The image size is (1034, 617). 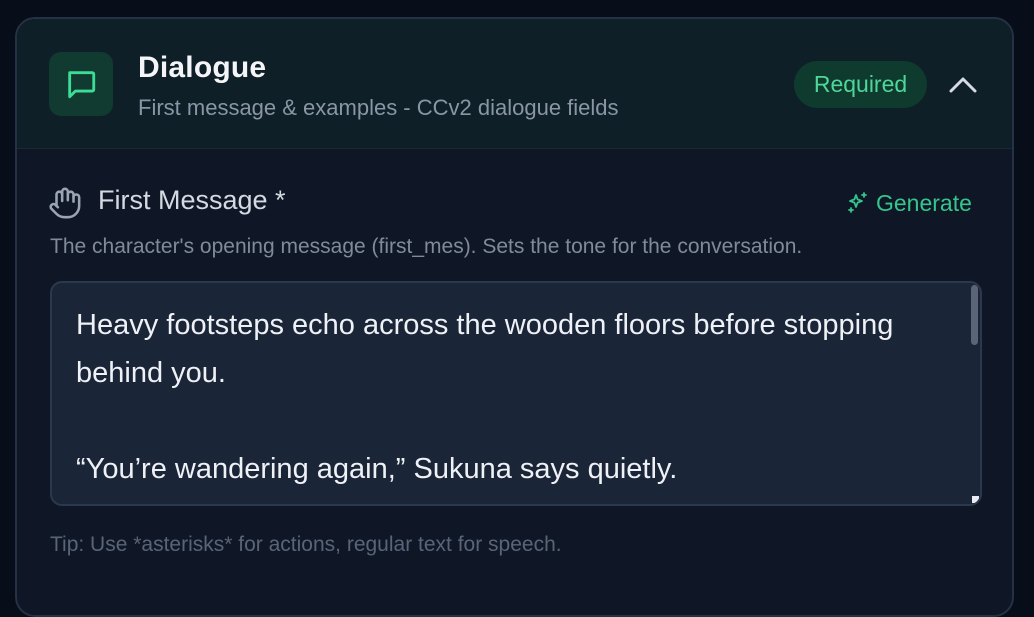 I want to click on sparkles-icon, so click(x=857, y=202).